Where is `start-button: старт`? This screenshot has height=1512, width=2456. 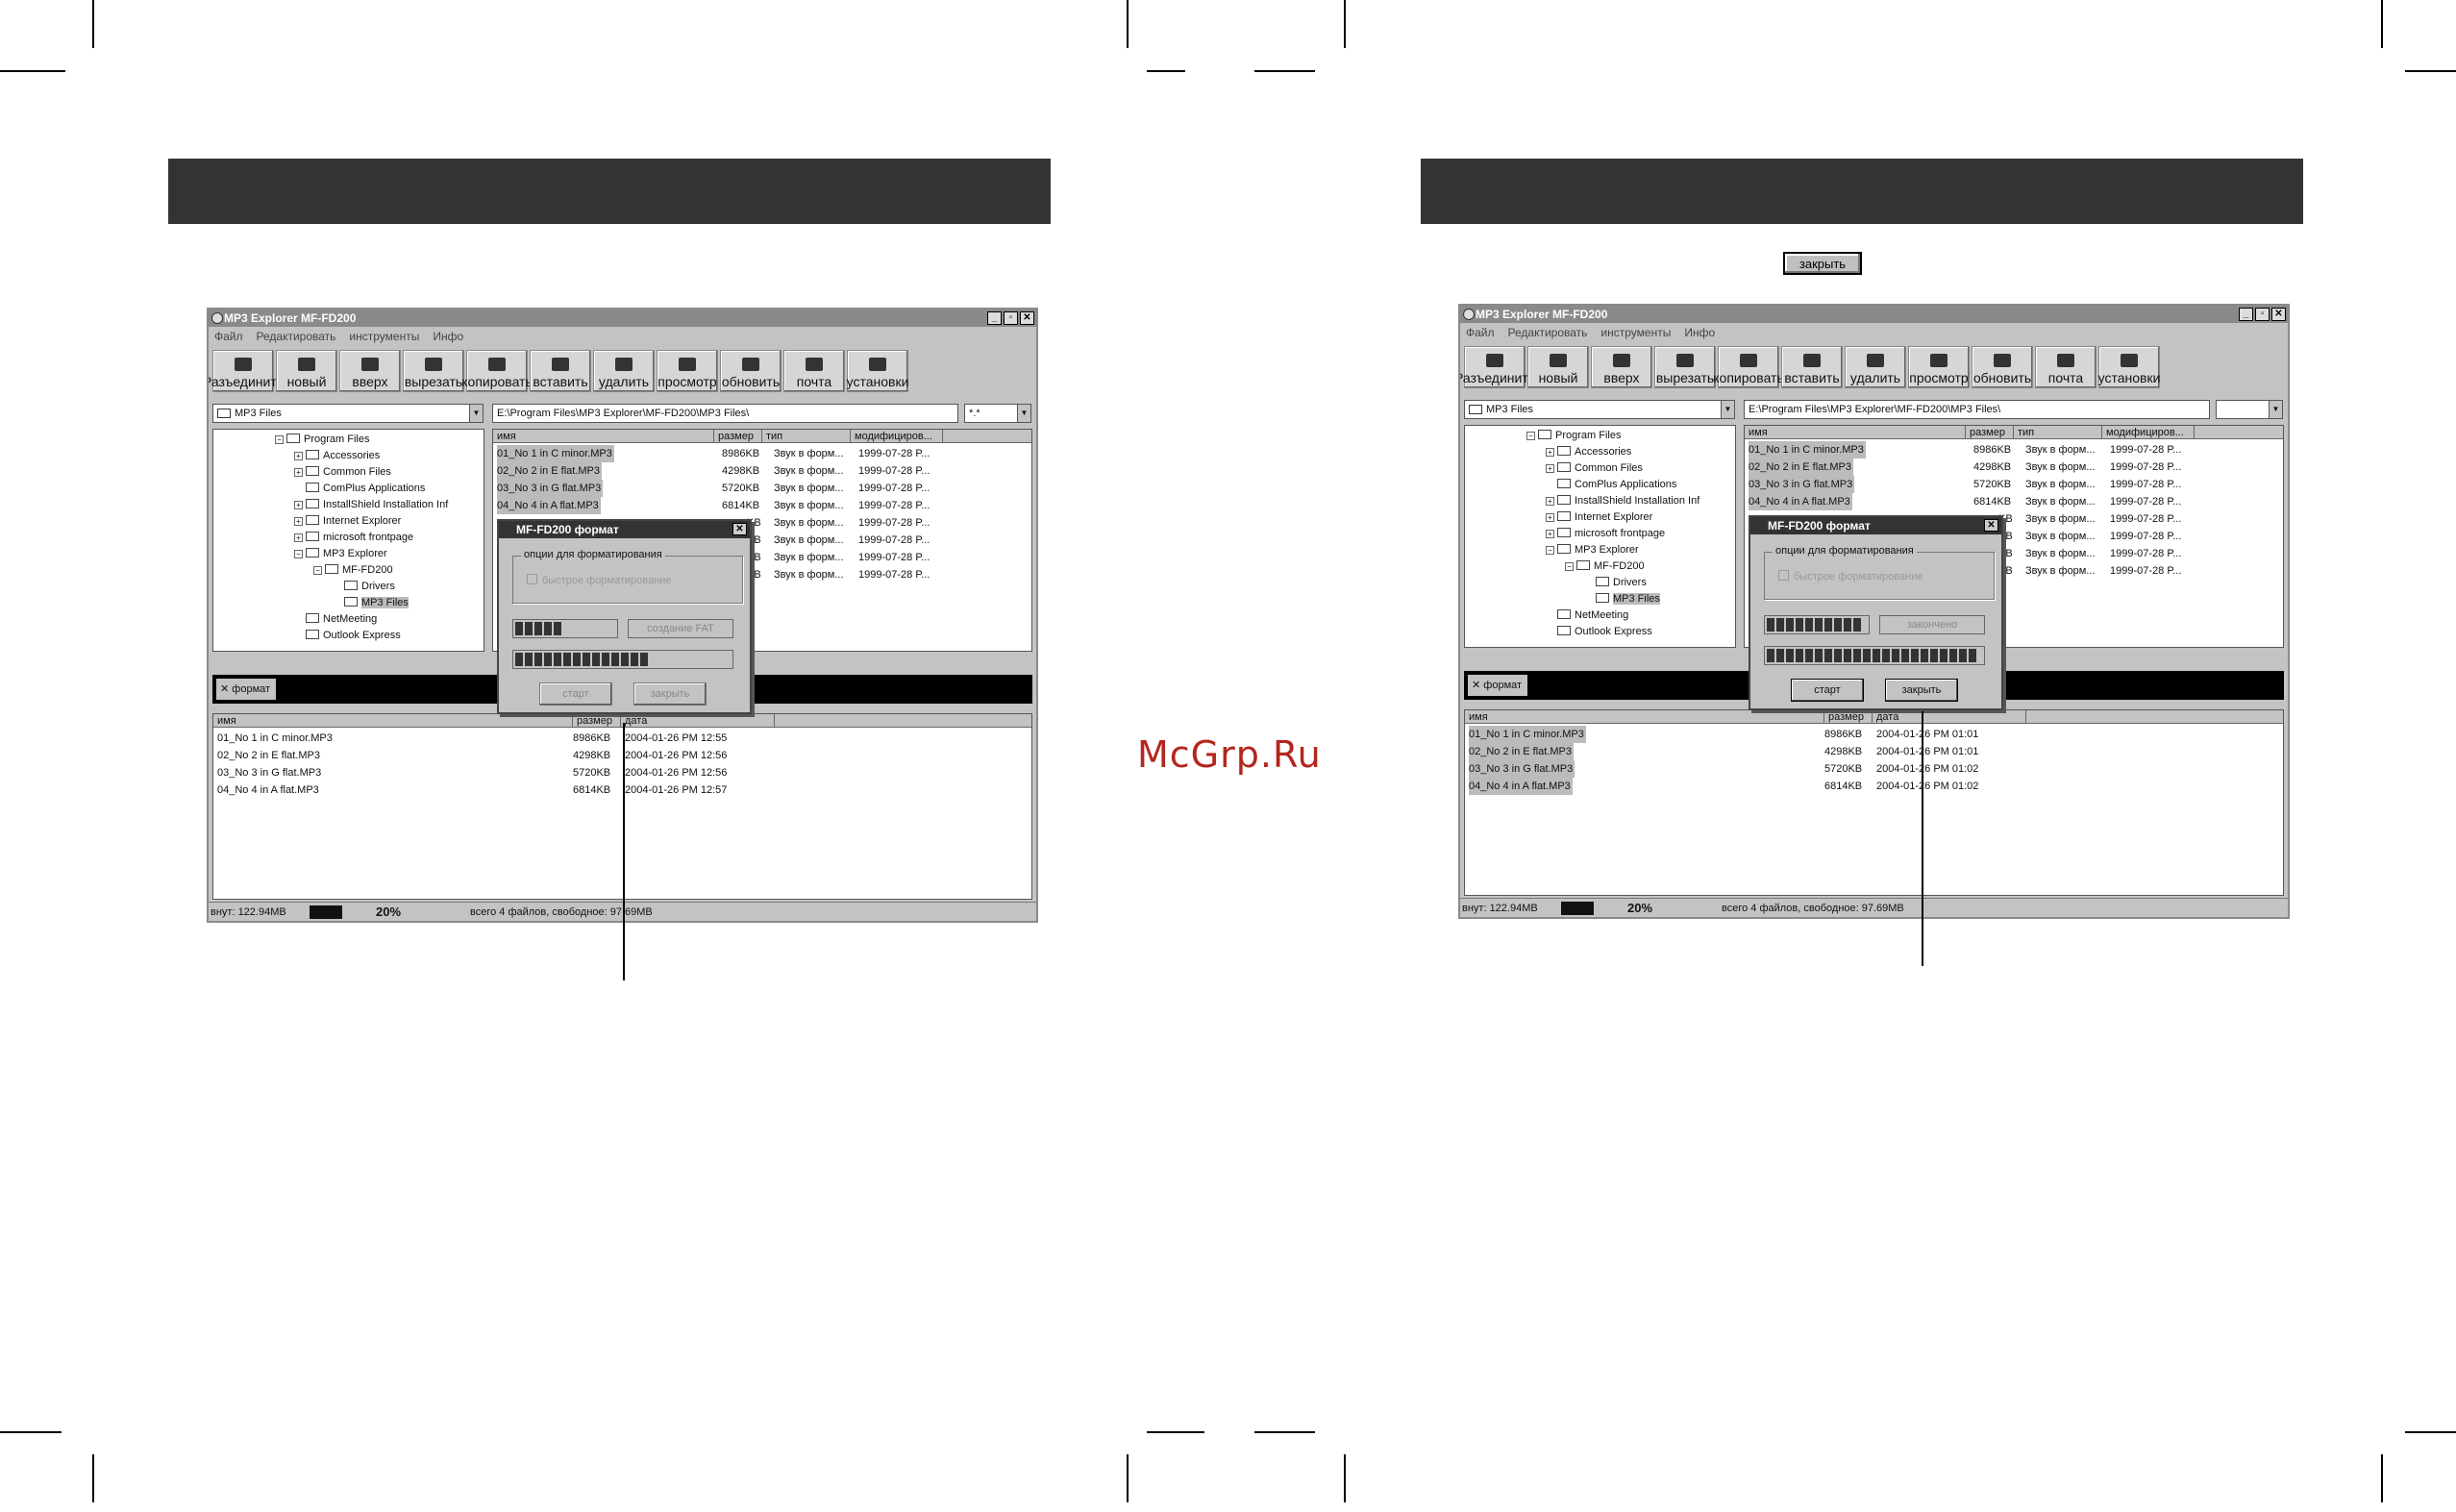
start-button: старт is located at coordinates (575, 694).